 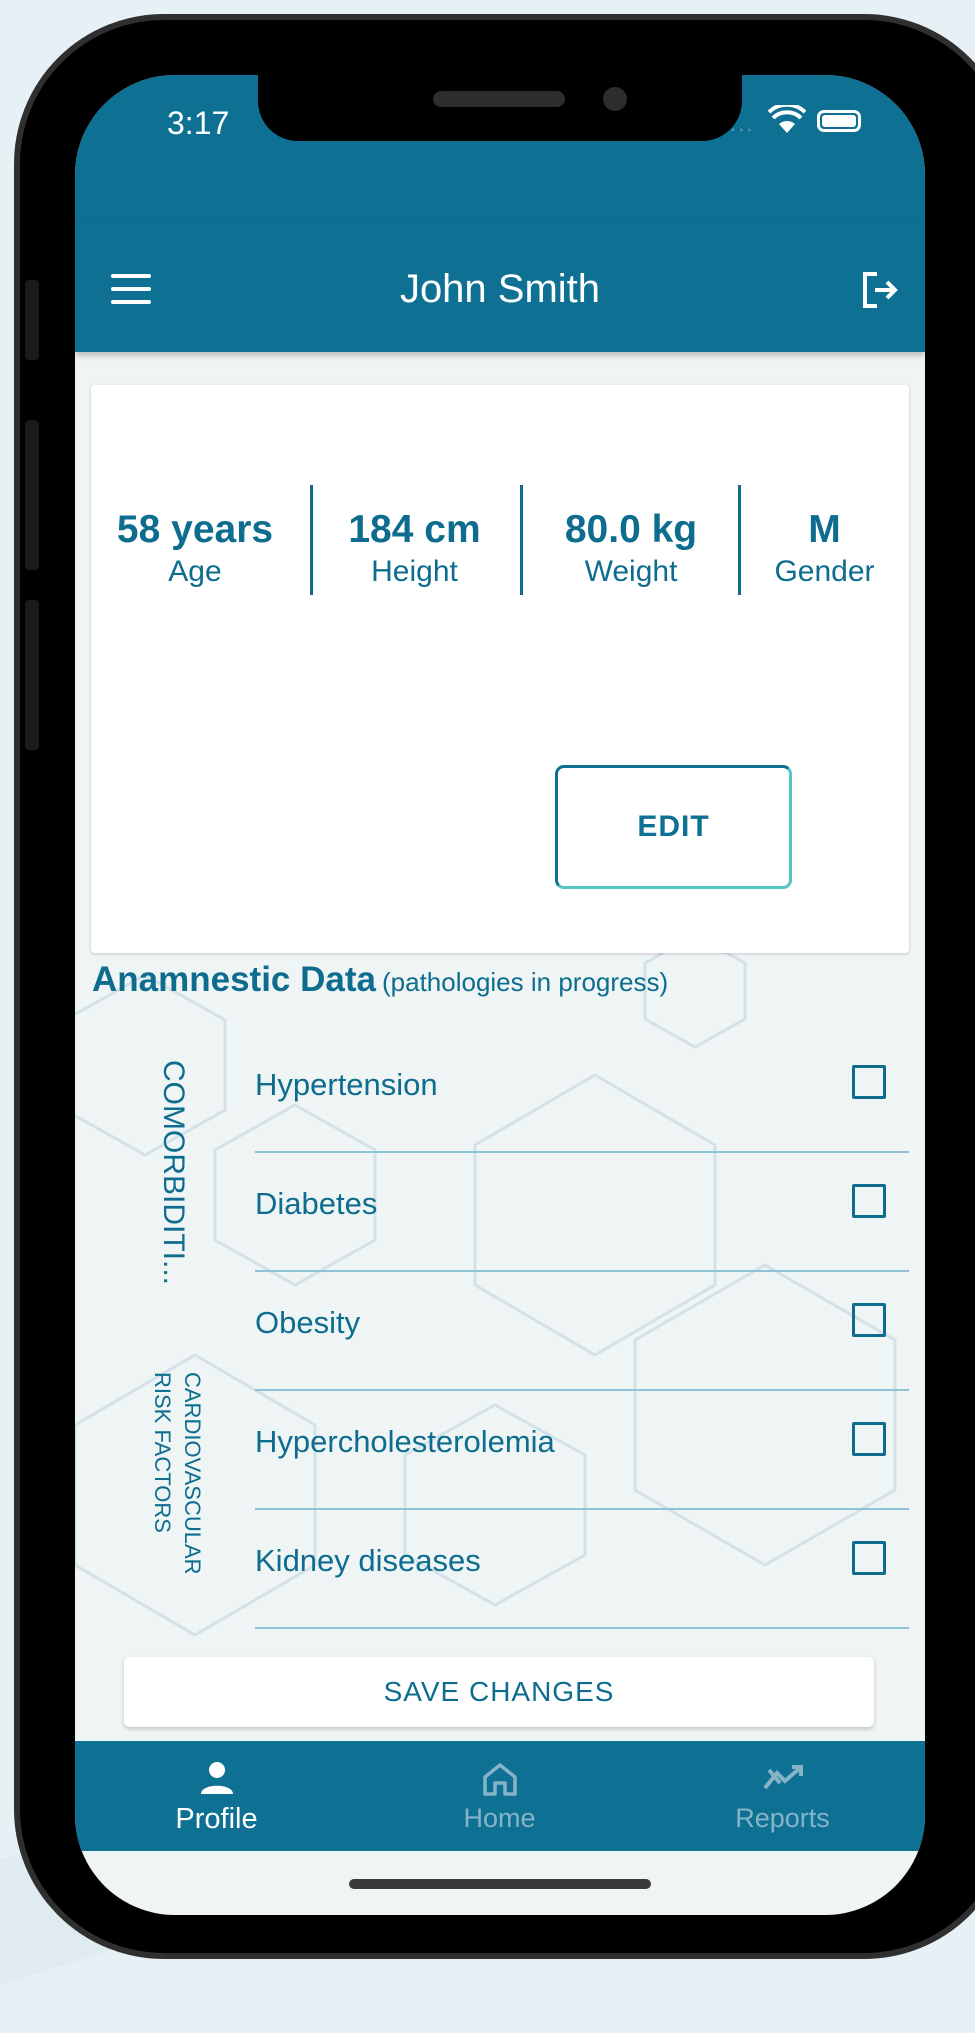 I want to click on list-item: Hypercholesterolemia, so click(x=582, y=1450).